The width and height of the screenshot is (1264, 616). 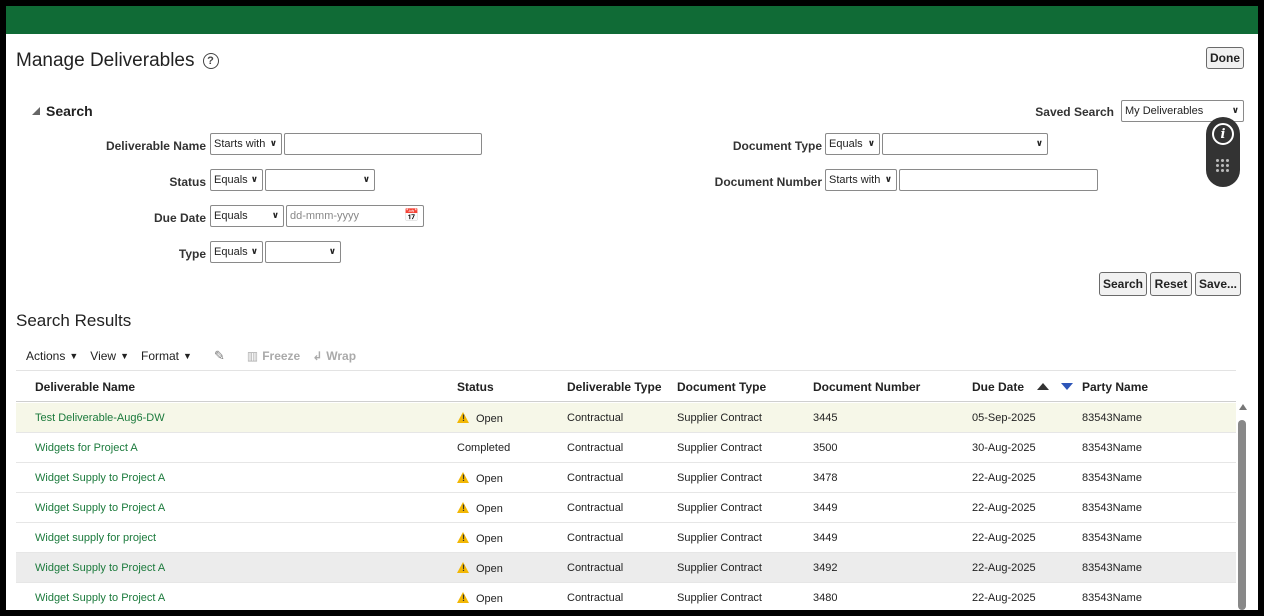 I want to click on pencil-icon: ✎, so click(x=219, y=356).